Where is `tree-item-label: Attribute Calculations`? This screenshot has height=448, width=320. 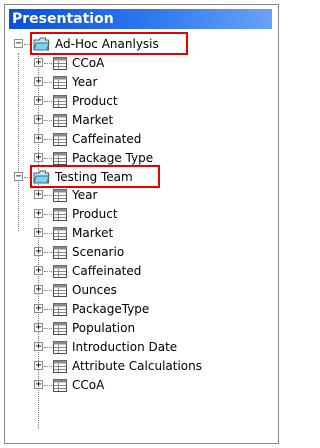
tree-item-label: Attribute Calculations is located at coordinates (137, 366).